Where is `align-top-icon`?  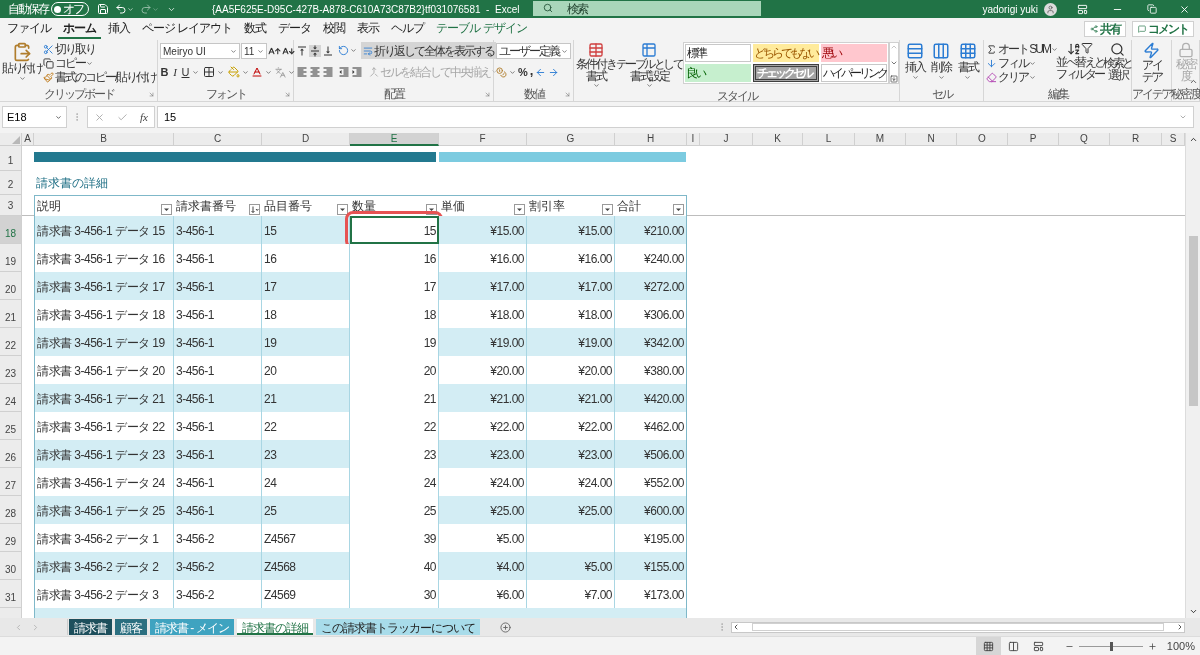 align-top-icon is located at coordinates (302, 50).